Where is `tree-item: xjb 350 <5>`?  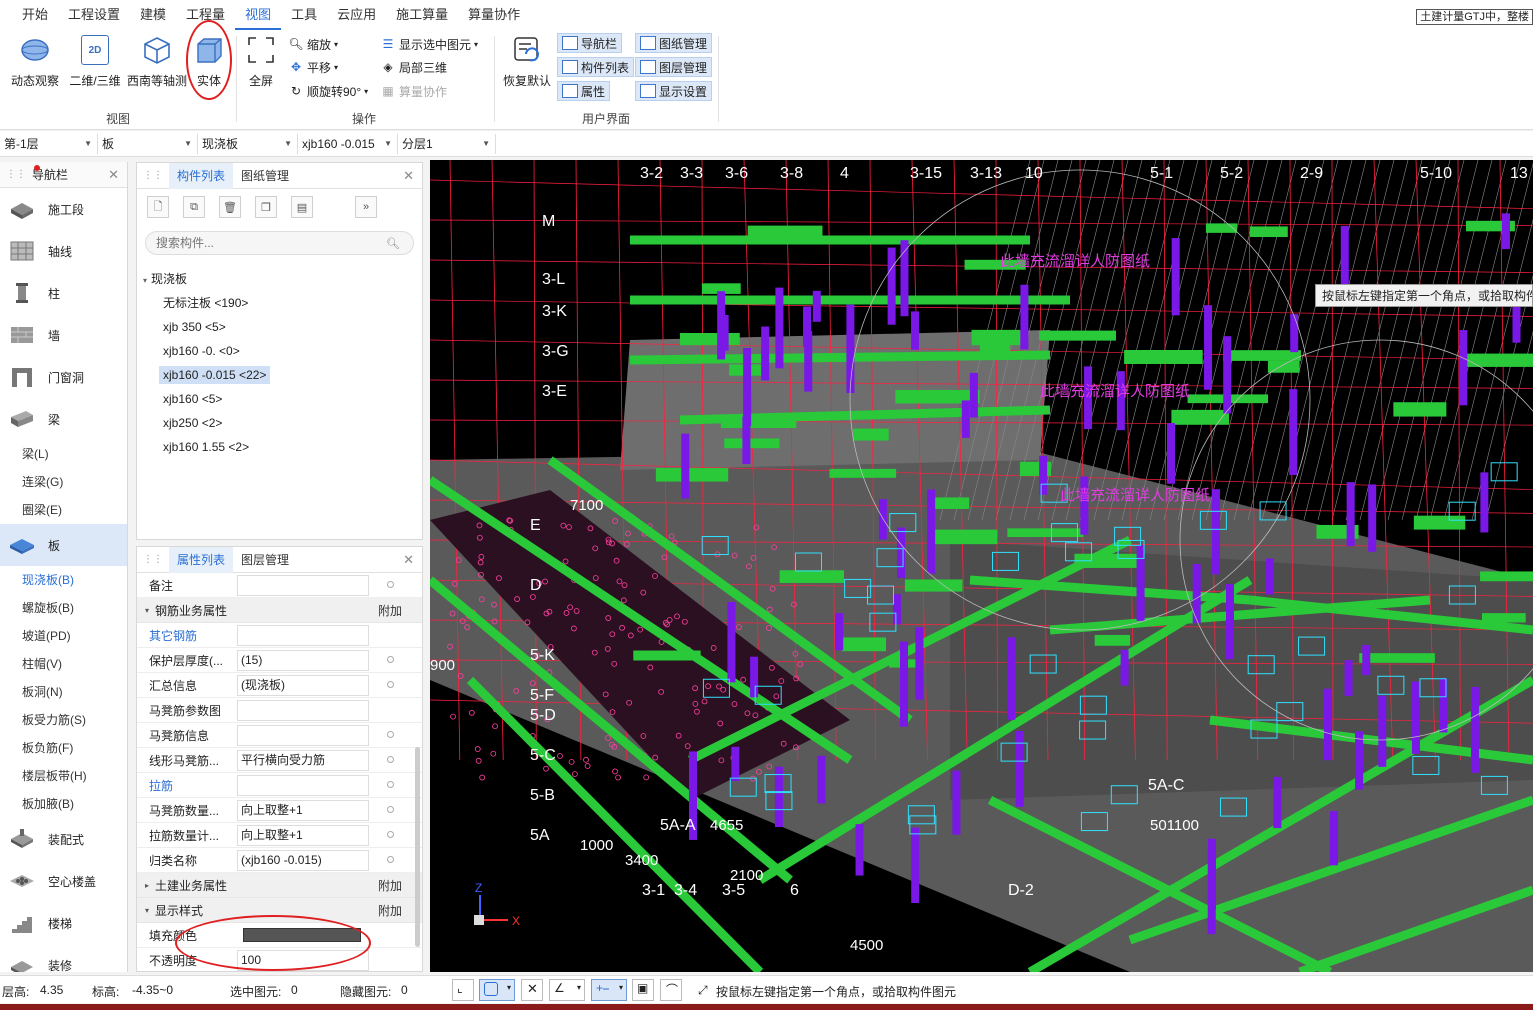 tree-item: xjb 350 <5> is located at coordinates (282, 327).